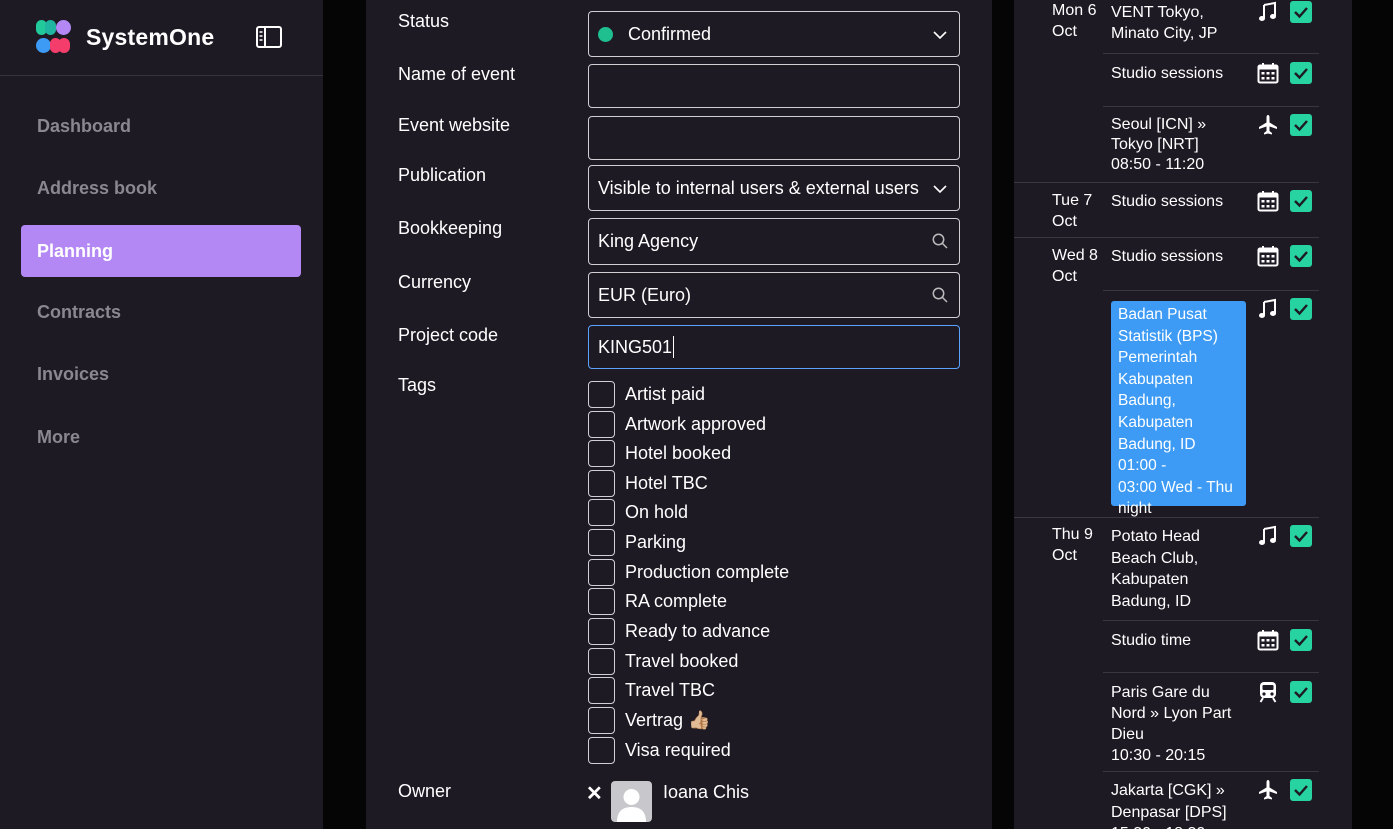 The height and width of the screenshot is (829, 1393). I want to click on nav-dashboard: Dashboard, so click(161, 126).